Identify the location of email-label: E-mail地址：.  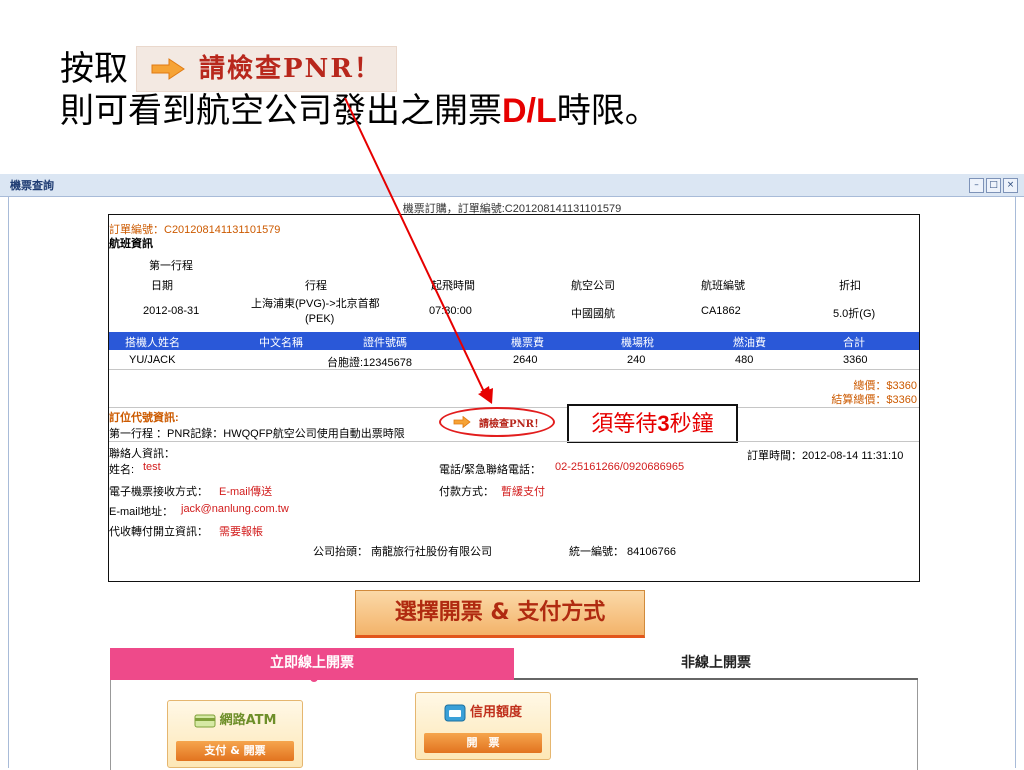
(141, 512).